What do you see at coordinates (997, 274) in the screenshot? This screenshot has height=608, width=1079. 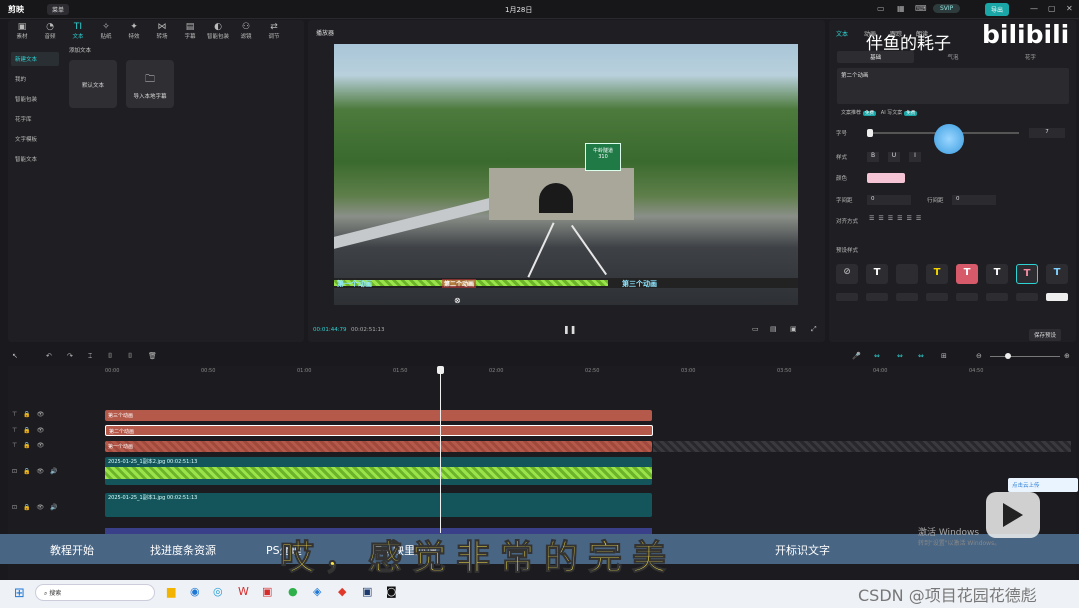 I see `preset-style-5: T` at bounding box center [997, 274].